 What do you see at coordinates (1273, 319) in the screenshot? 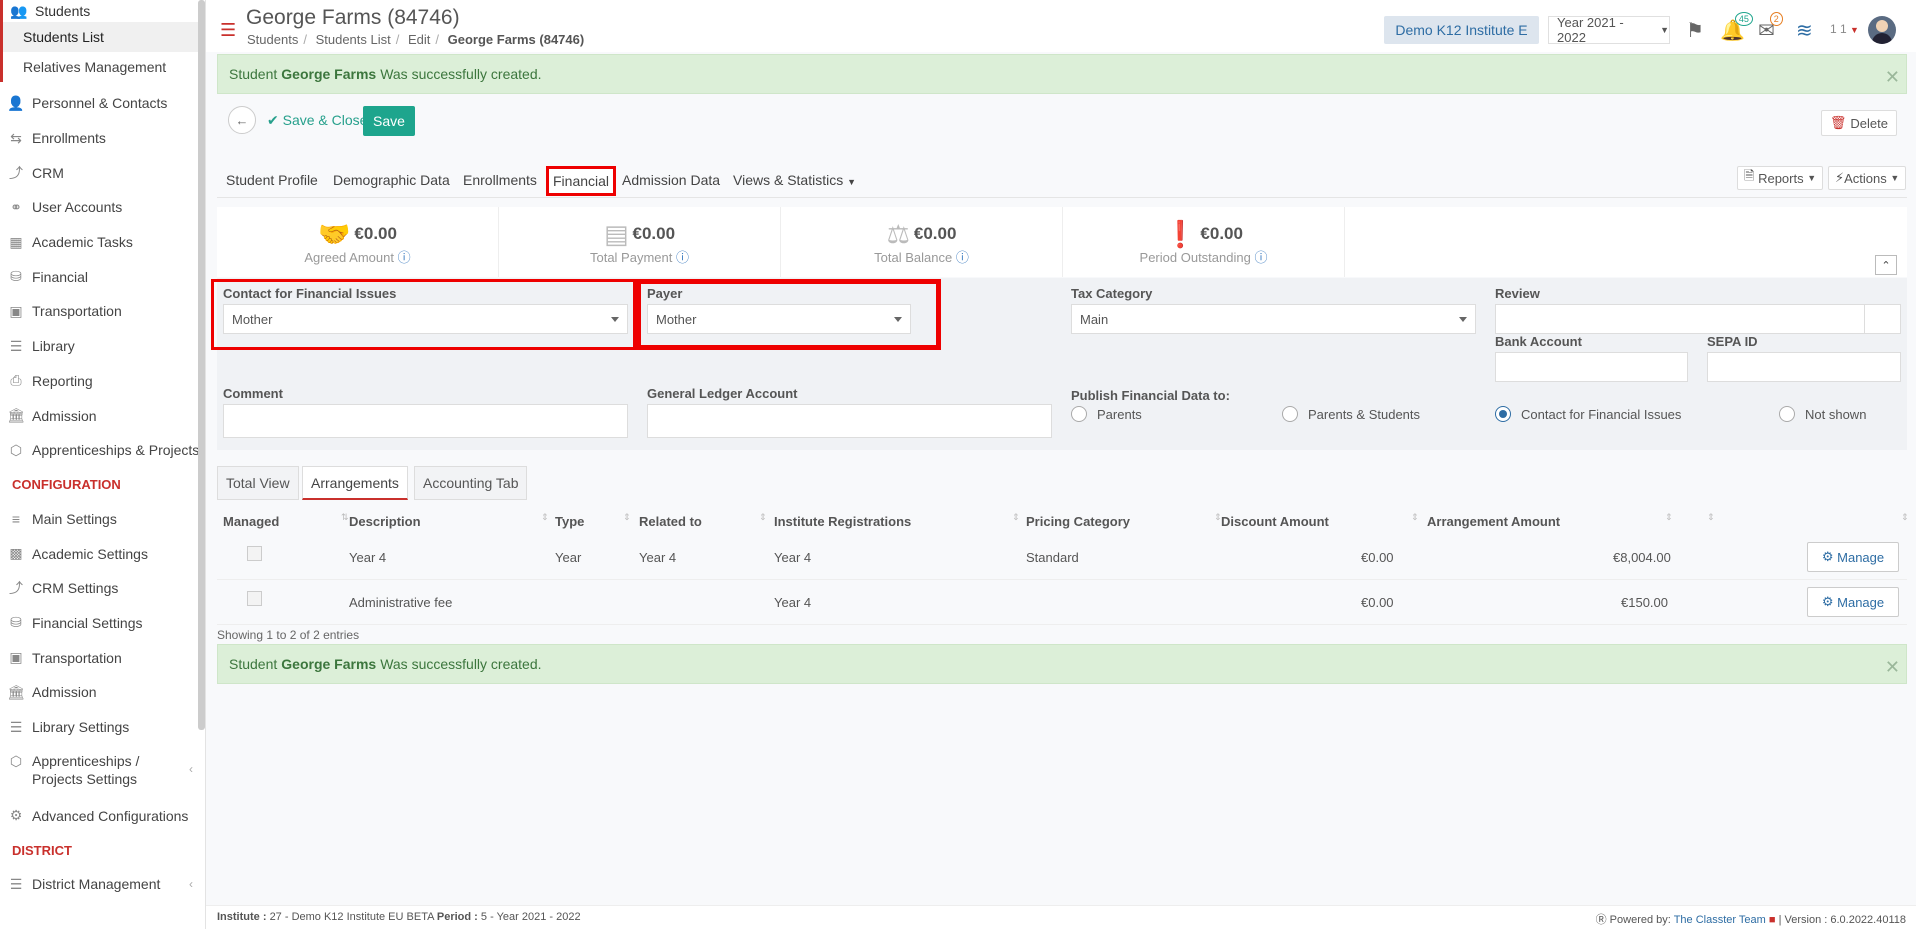
I see `tax-category-select: Main` at bounding box center [1273, 319].